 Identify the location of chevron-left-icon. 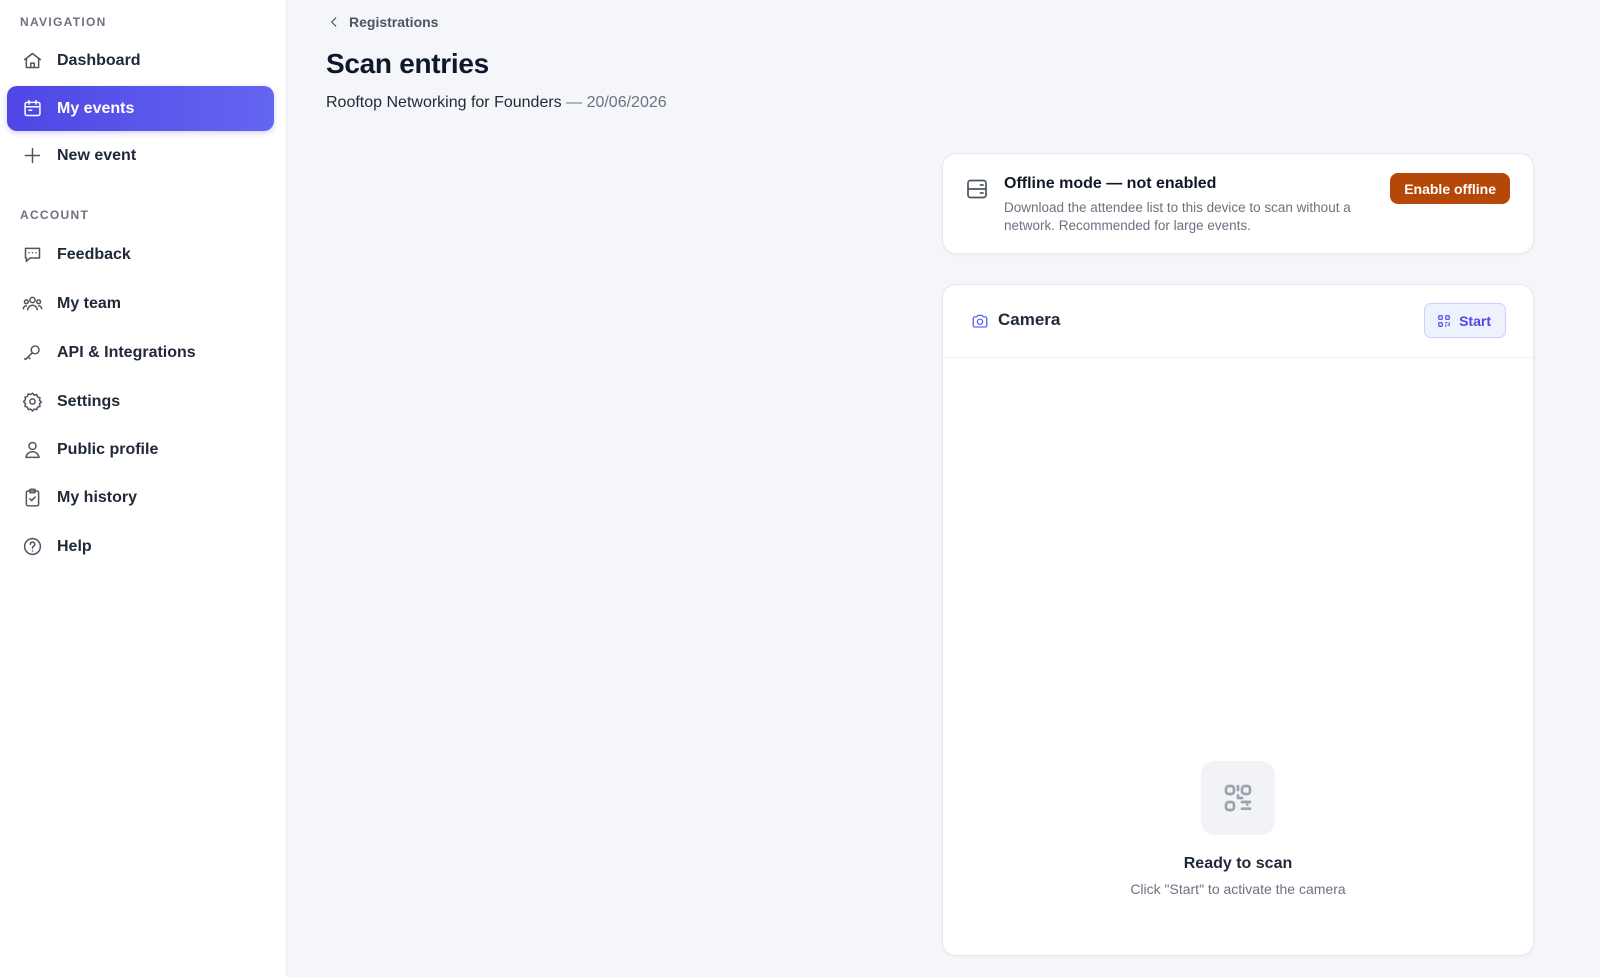
(334, 22).